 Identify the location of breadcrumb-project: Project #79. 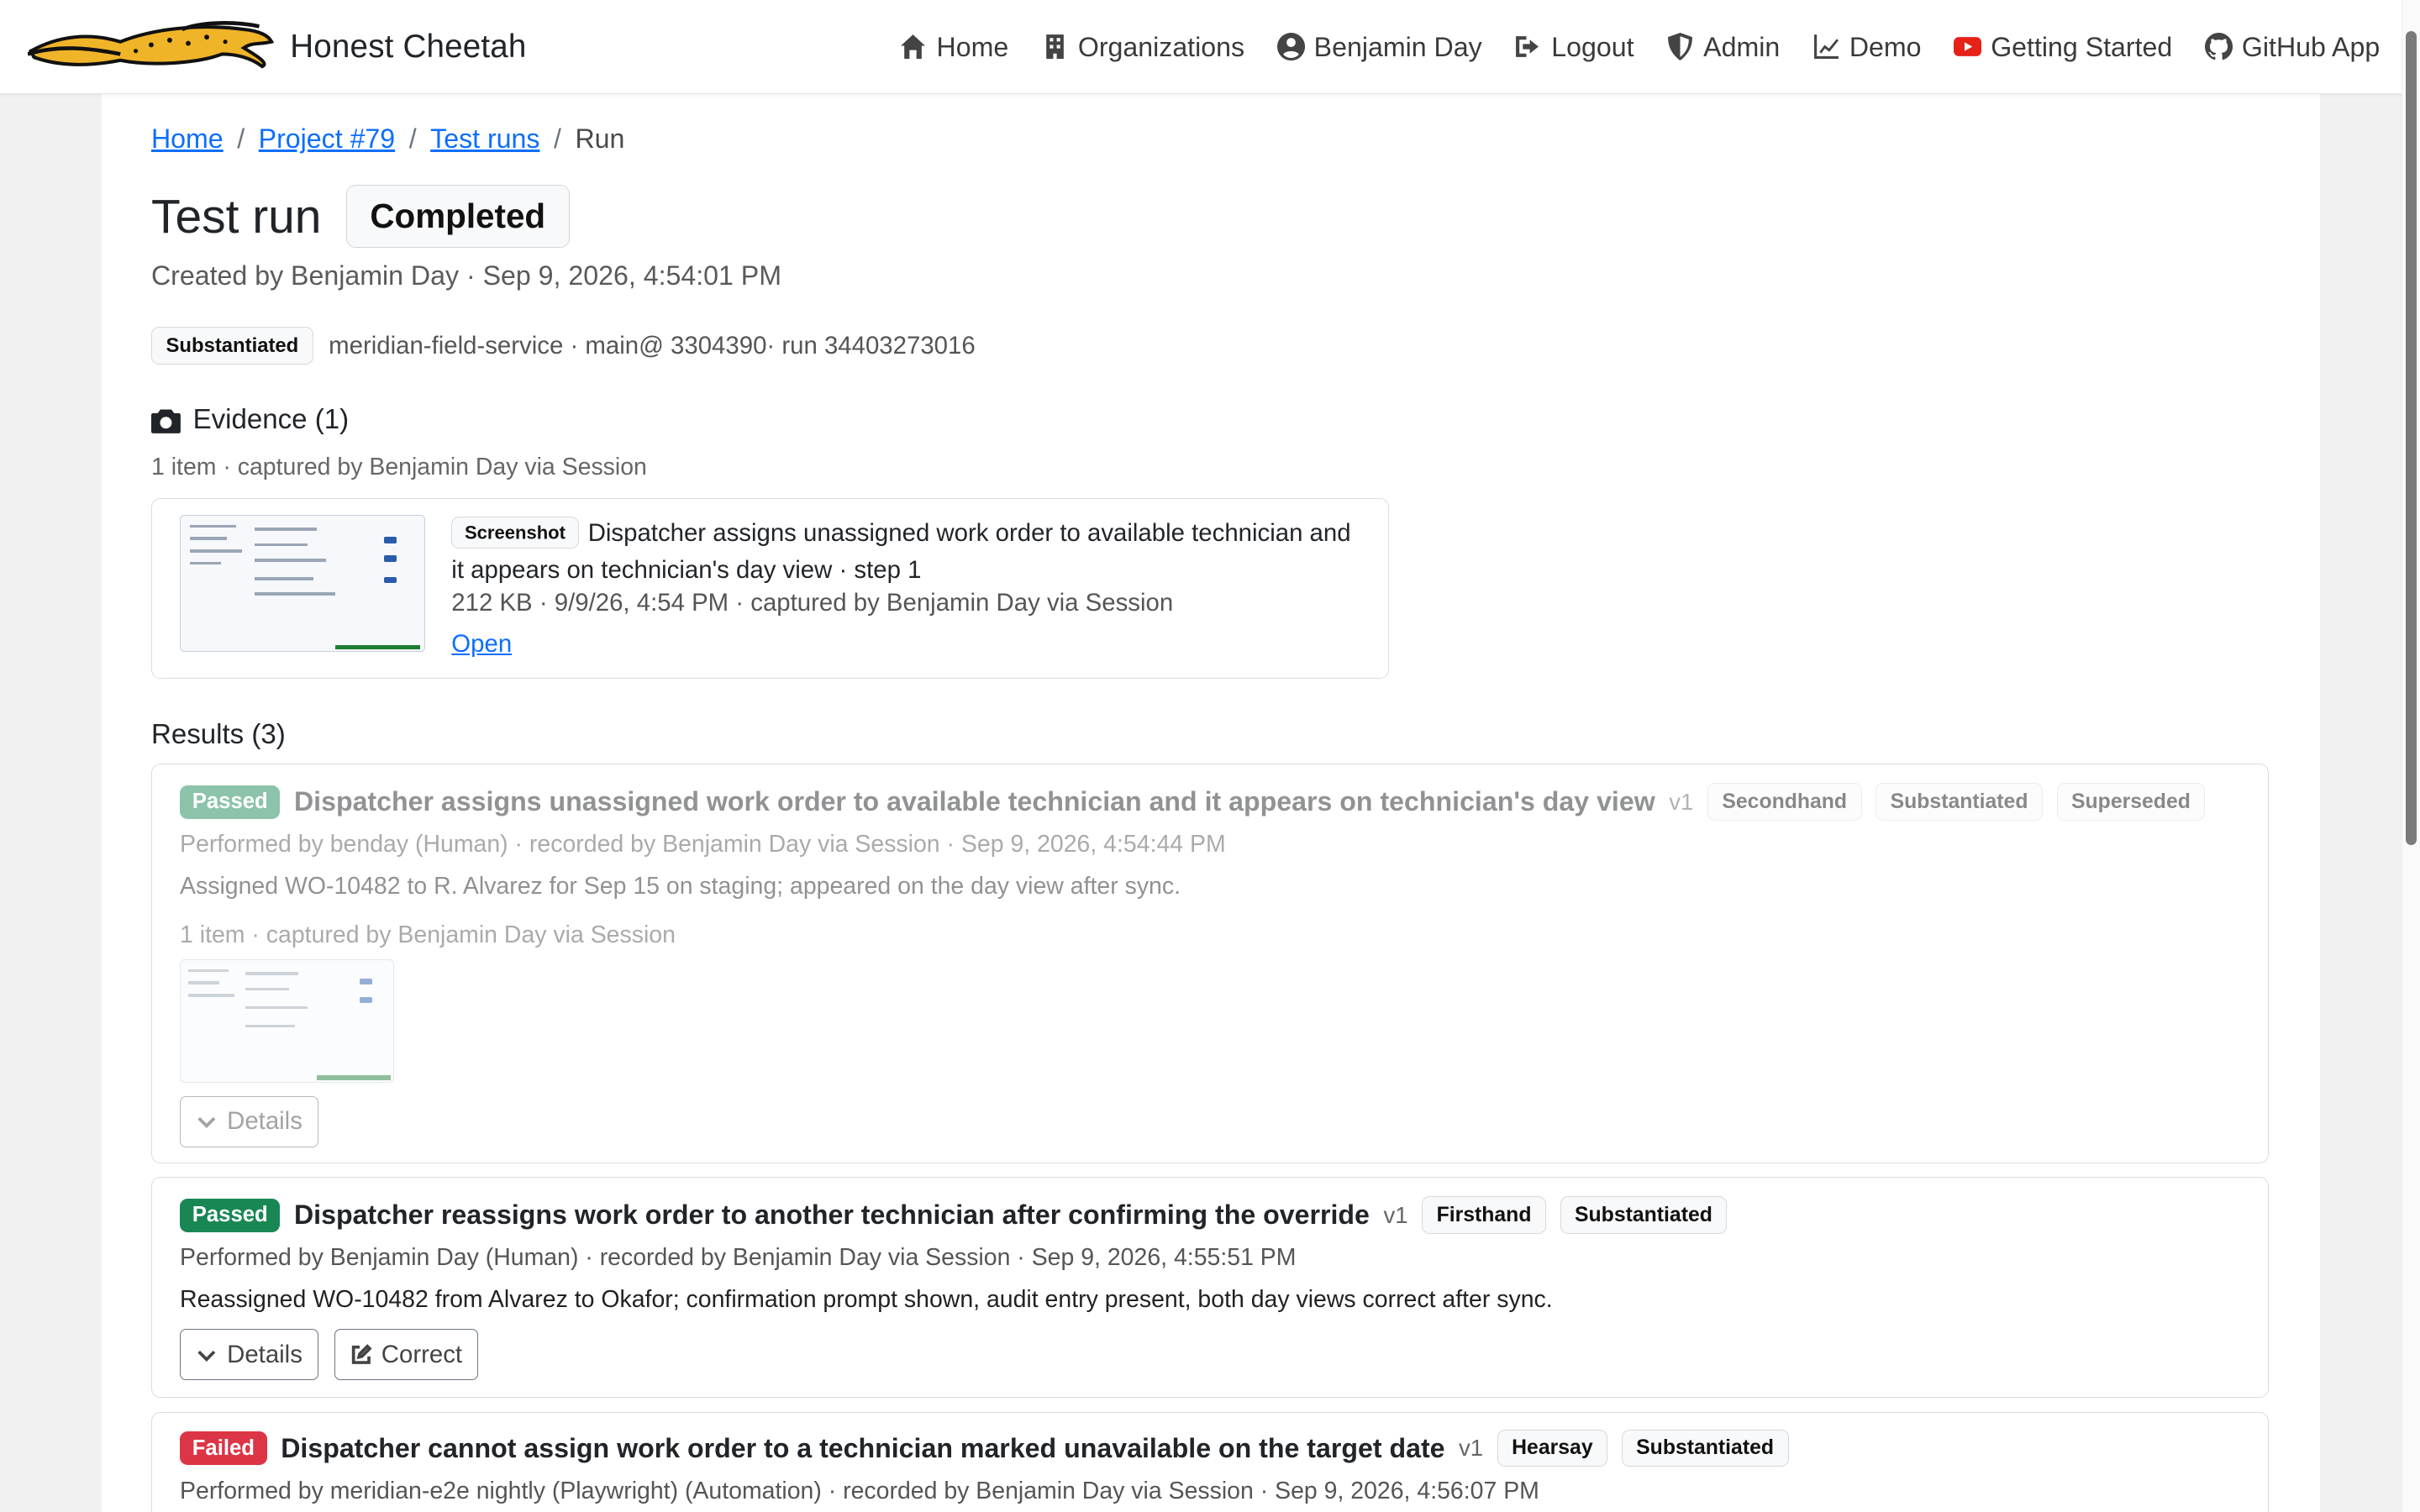
(327, 139).